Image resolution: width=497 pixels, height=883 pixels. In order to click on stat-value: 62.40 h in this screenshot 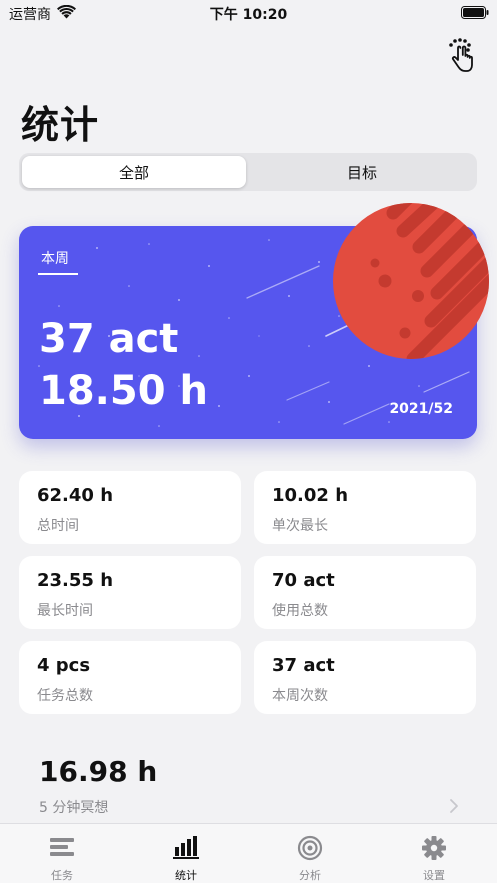, I will do `click(75, 495)`.